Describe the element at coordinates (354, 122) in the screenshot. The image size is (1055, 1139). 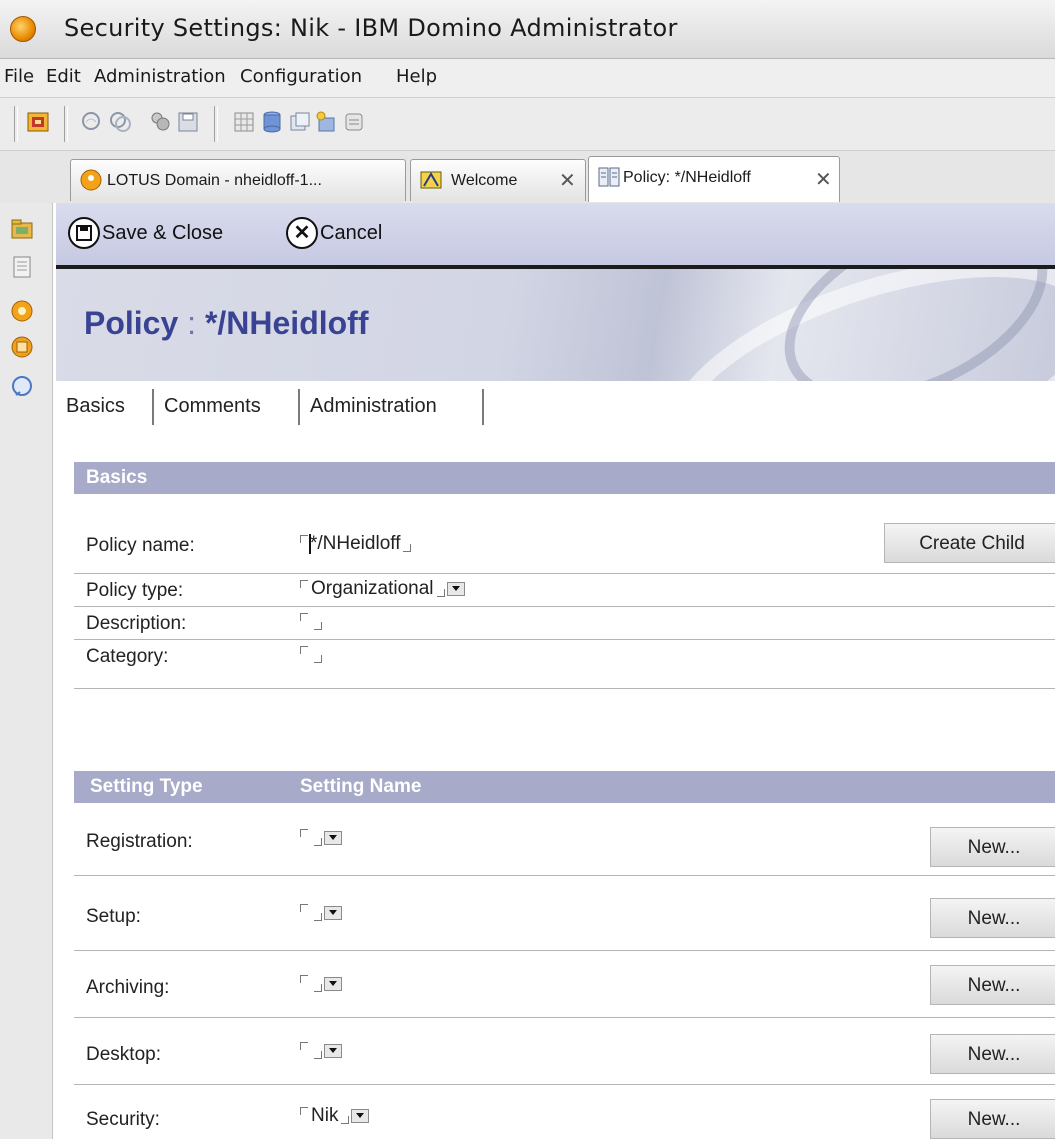
I see `replica-icon` at that location.